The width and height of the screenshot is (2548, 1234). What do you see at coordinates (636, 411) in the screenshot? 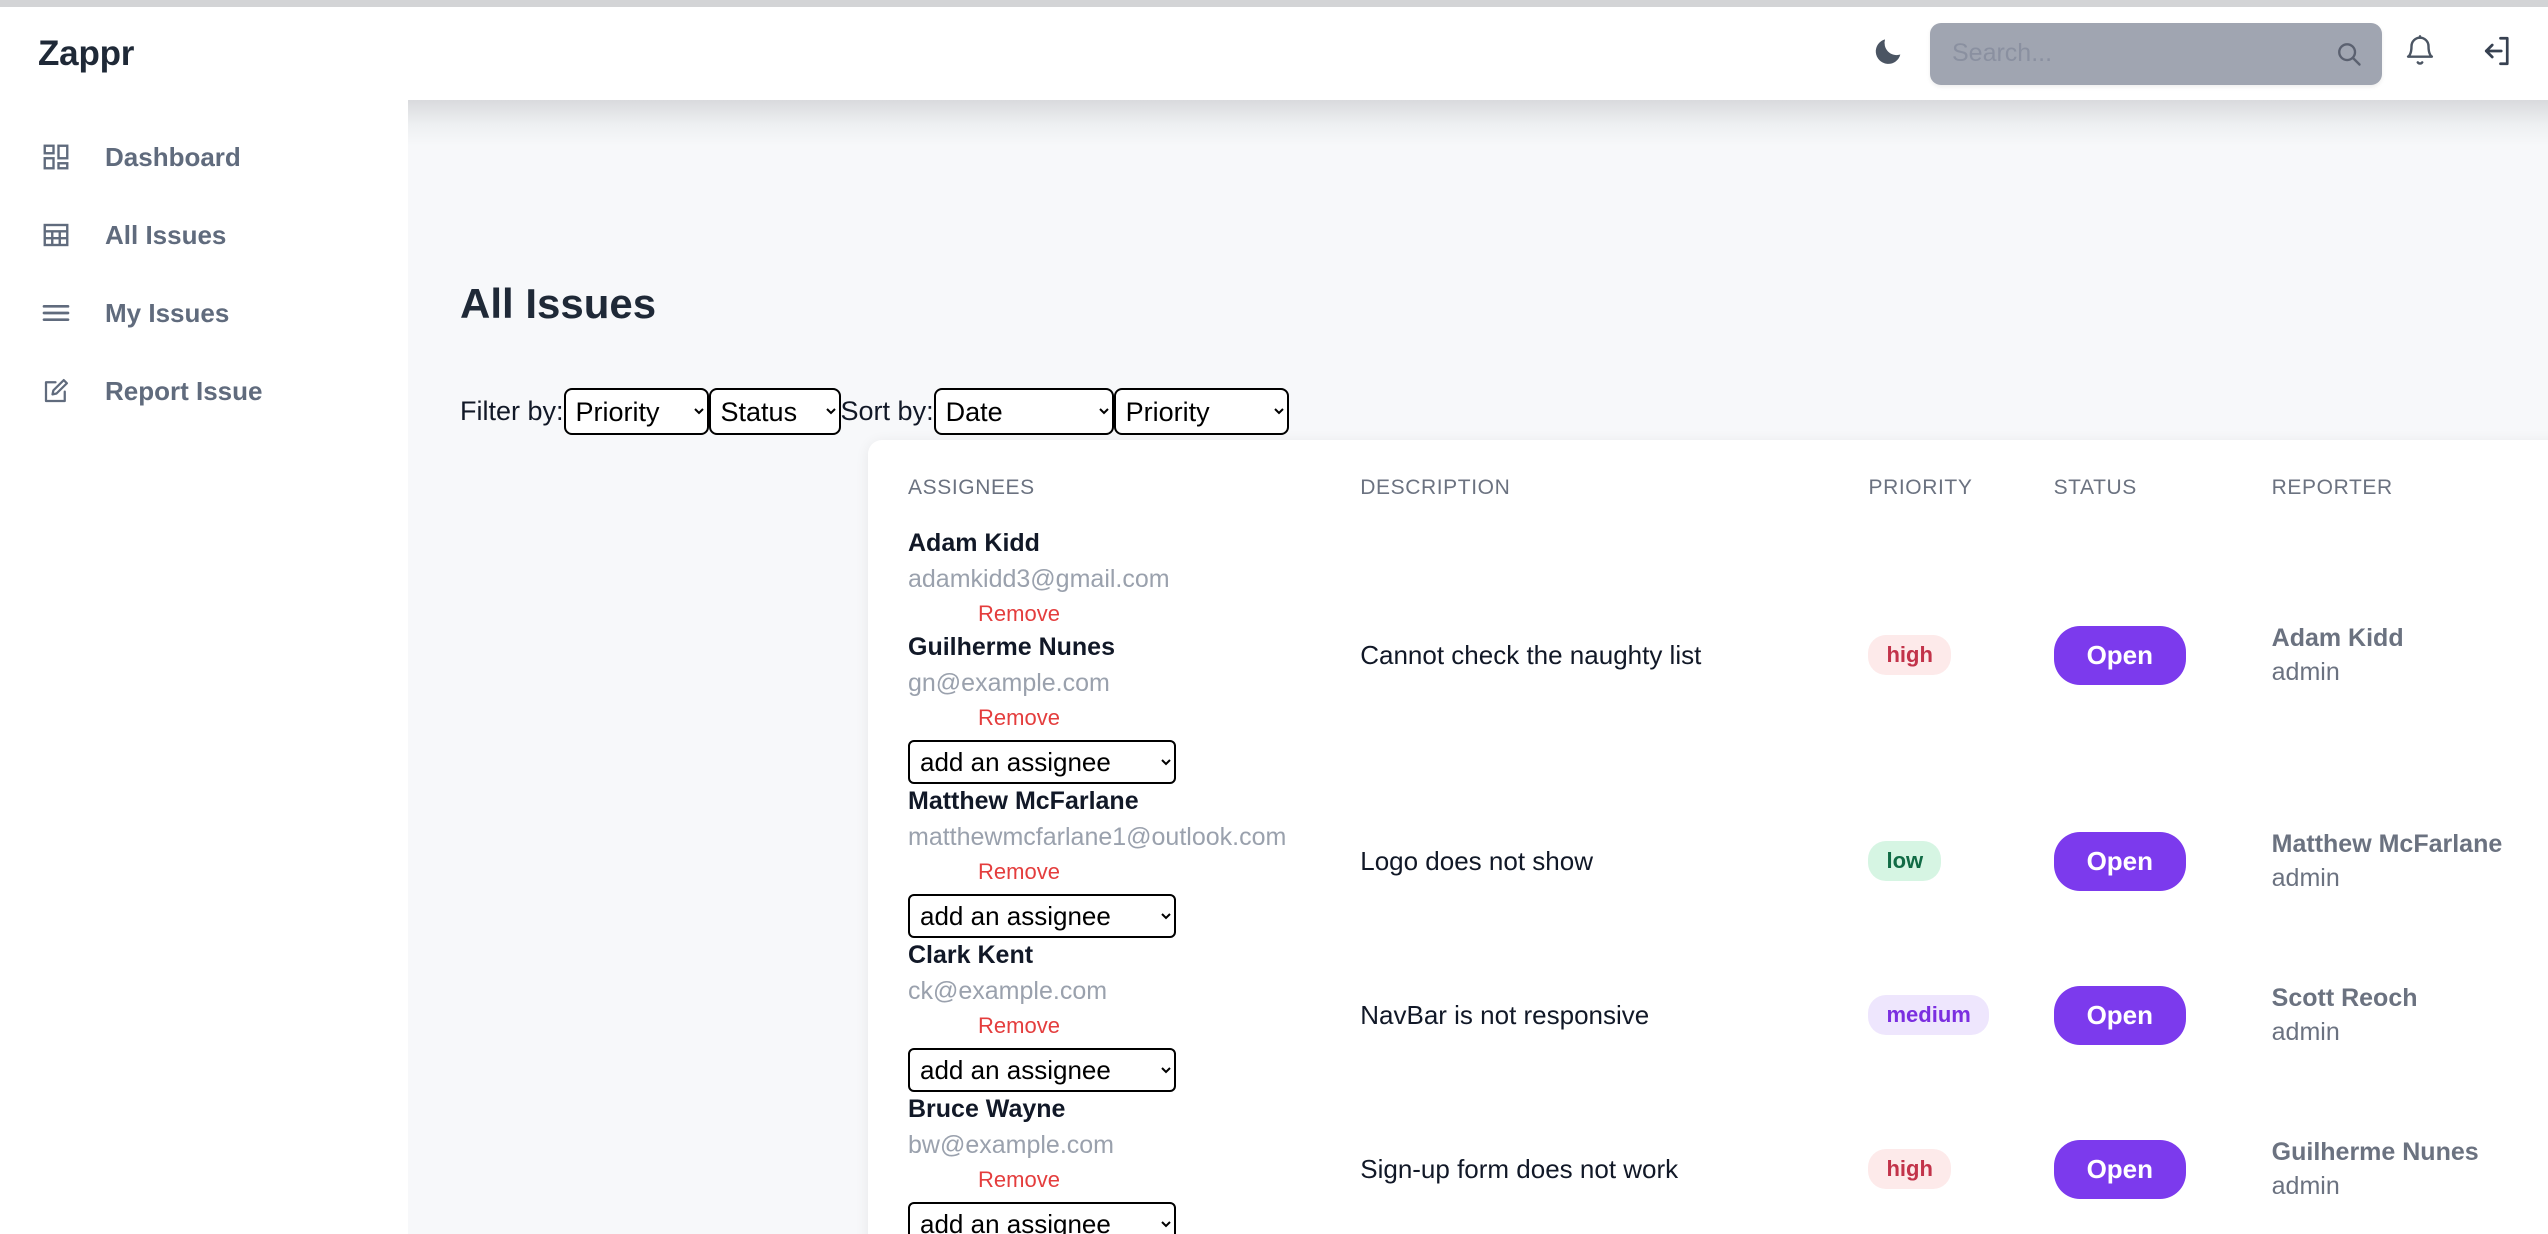
I see `filter-priority-select: Priority` at bounding box center [636, 411].